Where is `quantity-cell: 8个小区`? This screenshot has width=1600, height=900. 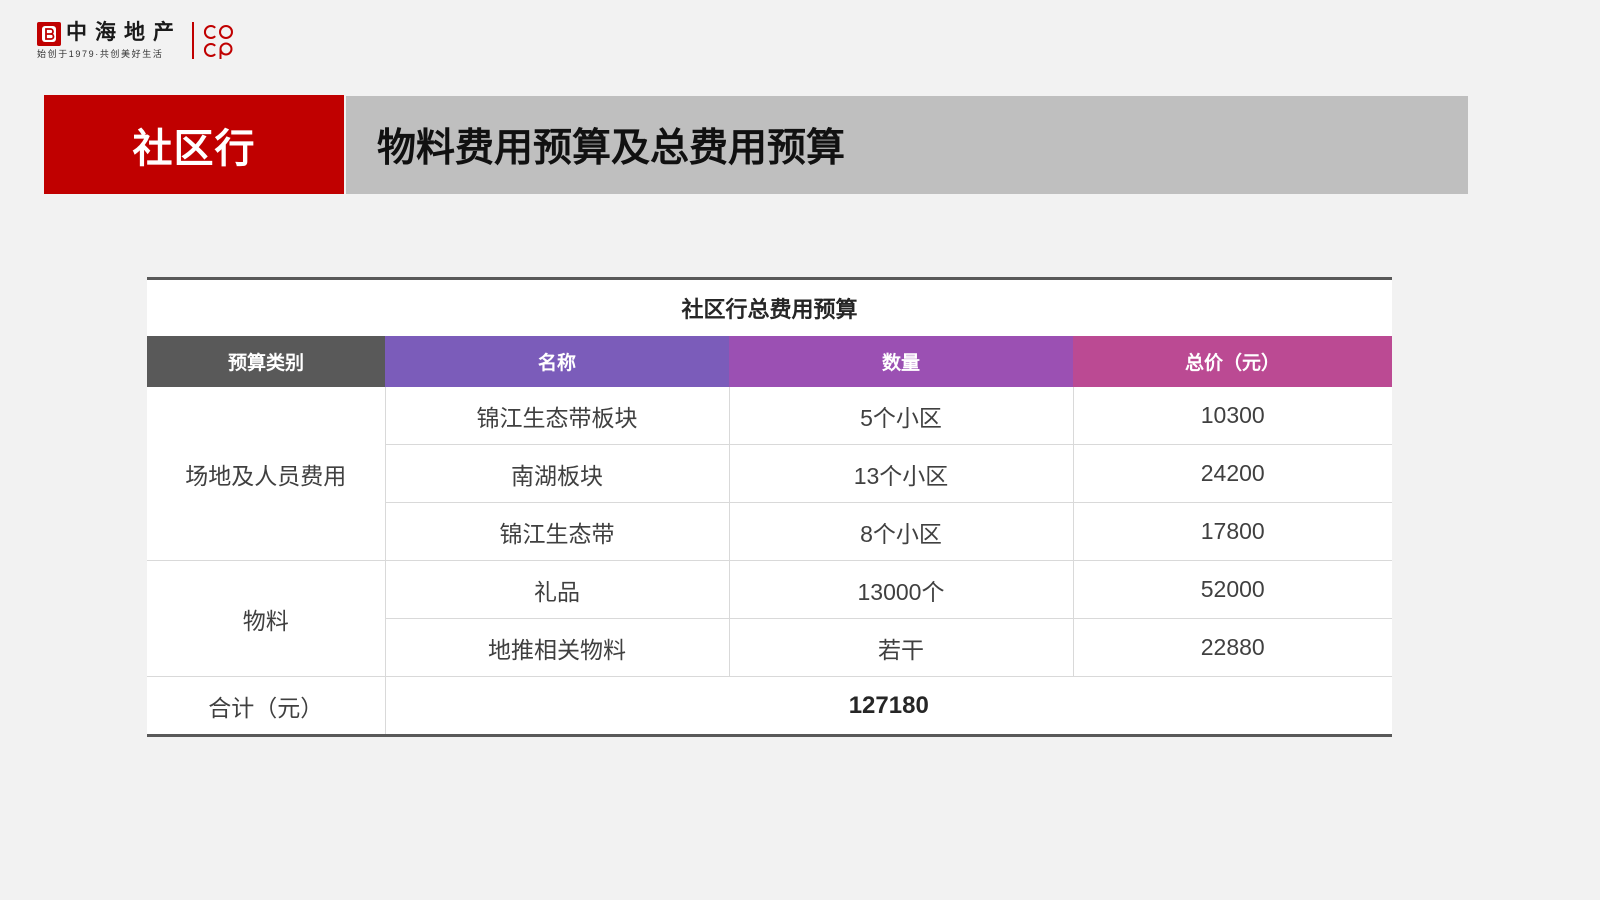
quantity-cell: 8个小区 is located at coordinates (900, 531).